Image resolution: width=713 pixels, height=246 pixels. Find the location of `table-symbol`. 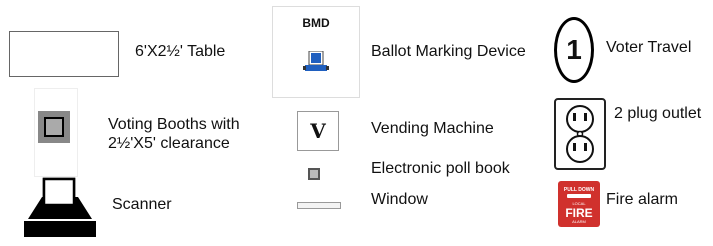

table-symbol is located at coordinates (64, 54).